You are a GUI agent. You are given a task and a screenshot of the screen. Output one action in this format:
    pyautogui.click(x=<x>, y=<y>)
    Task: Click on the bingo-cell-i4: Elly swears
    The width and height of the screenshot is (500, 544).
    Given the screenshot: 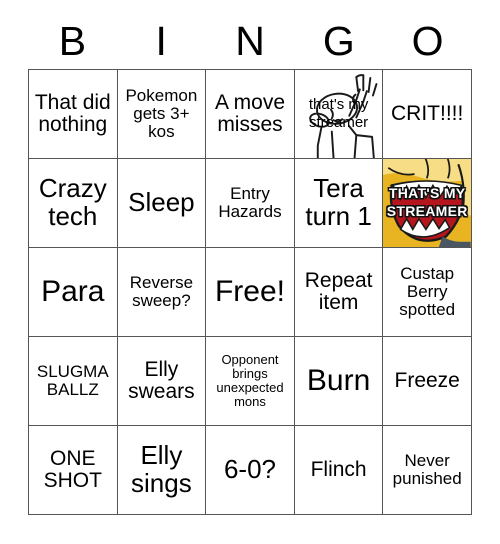 What is the action you would take?
    pyautogui.click(x=162, y=381)
    